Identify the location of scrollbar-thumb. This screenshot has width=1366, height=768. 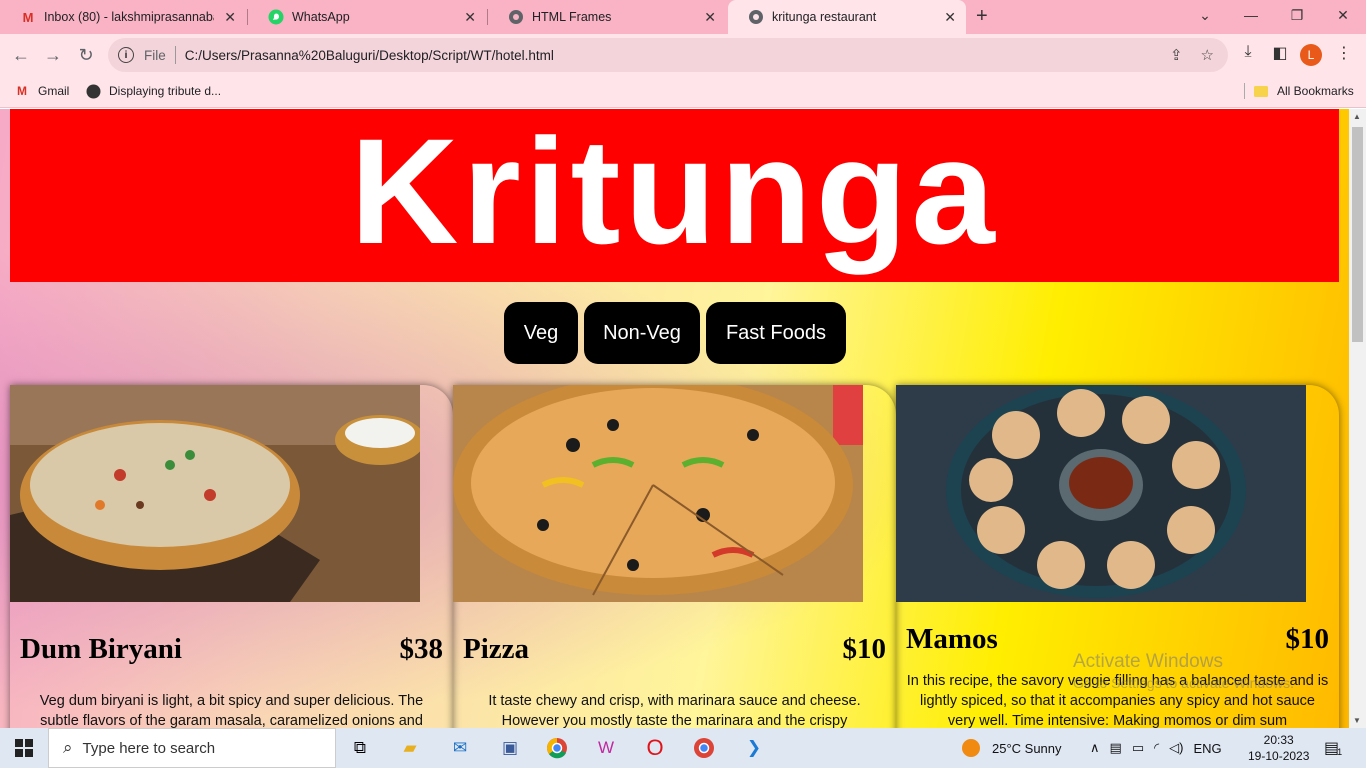
(1357, 234).